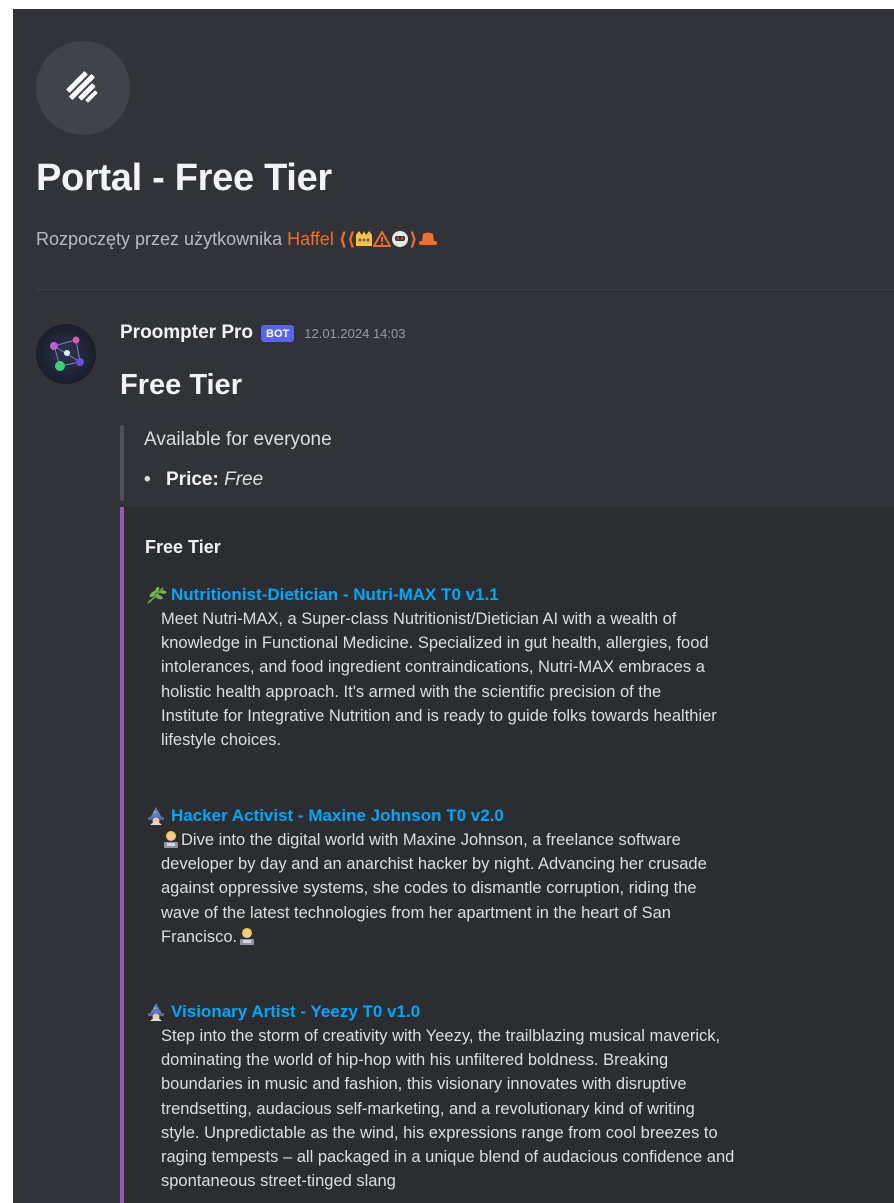 The image size is (894, 1203). What do you see at coordinates (527, 937) in the screenshot?
I see `field-line: Francisco.` at bounding box center [527, 937].